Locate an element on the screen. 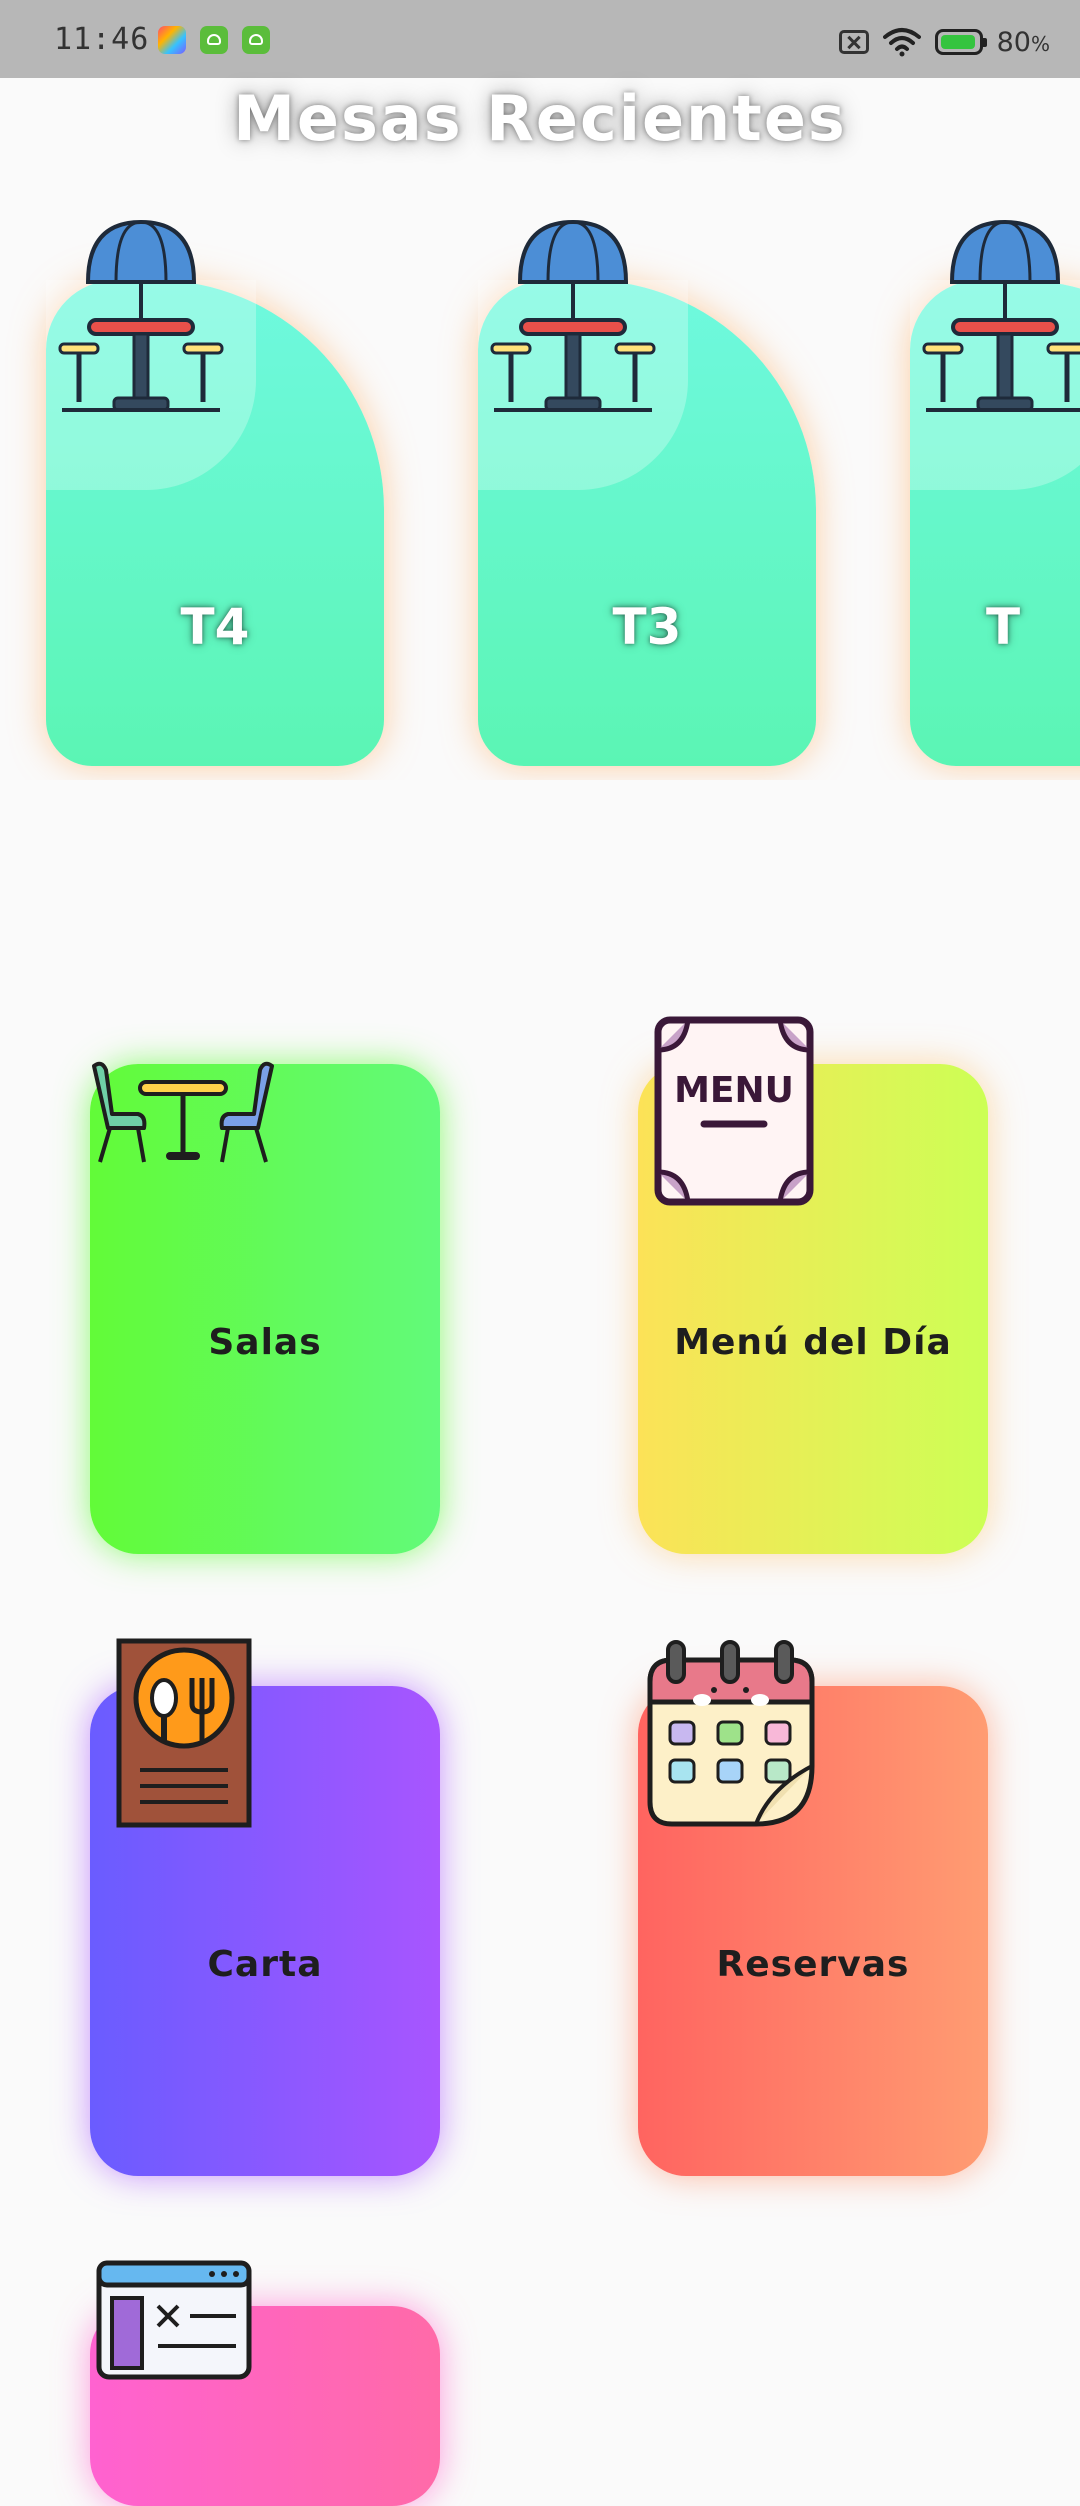  carta-card: Carta is located at coordinates (265, 1907).